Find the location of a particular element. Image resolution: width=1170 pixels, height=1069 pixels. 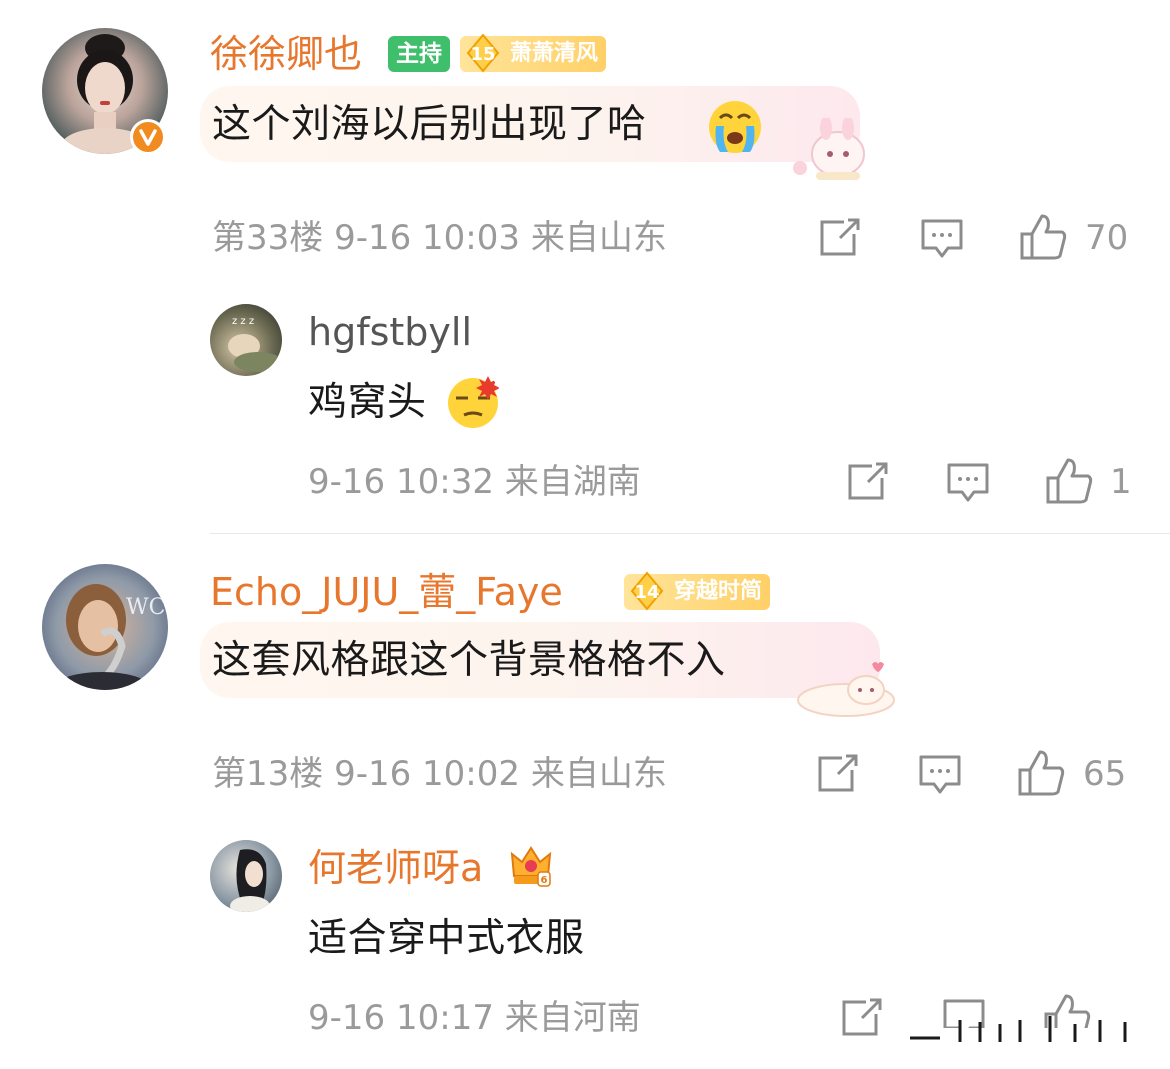

svg-text: WC is located at coordinates (145, 607).